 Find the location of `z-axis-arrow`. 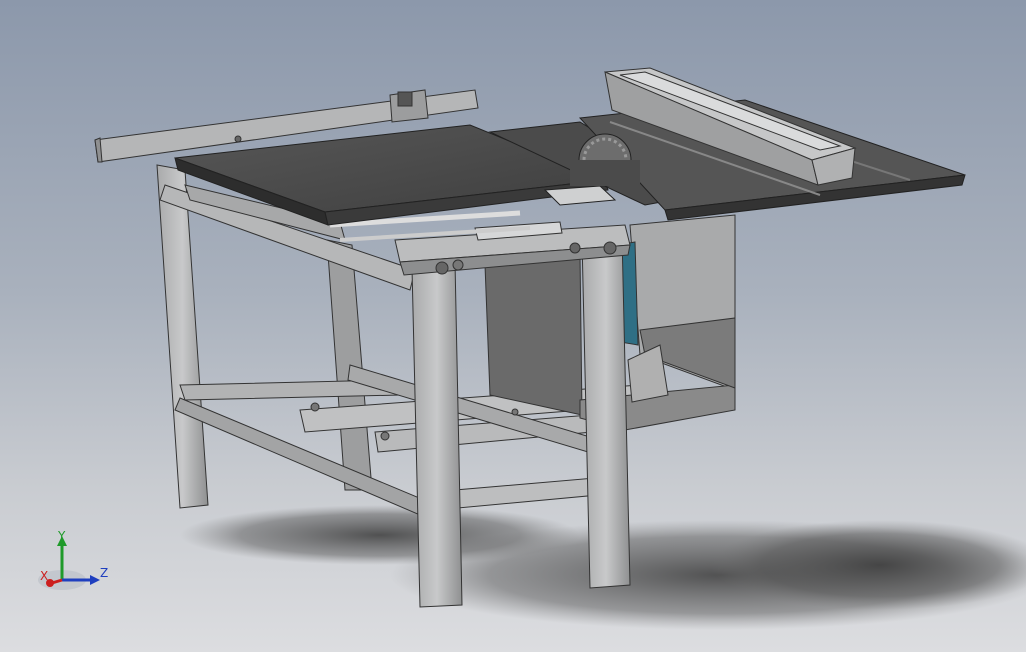

z-axis-arrow is located at coordinates (95, 580).